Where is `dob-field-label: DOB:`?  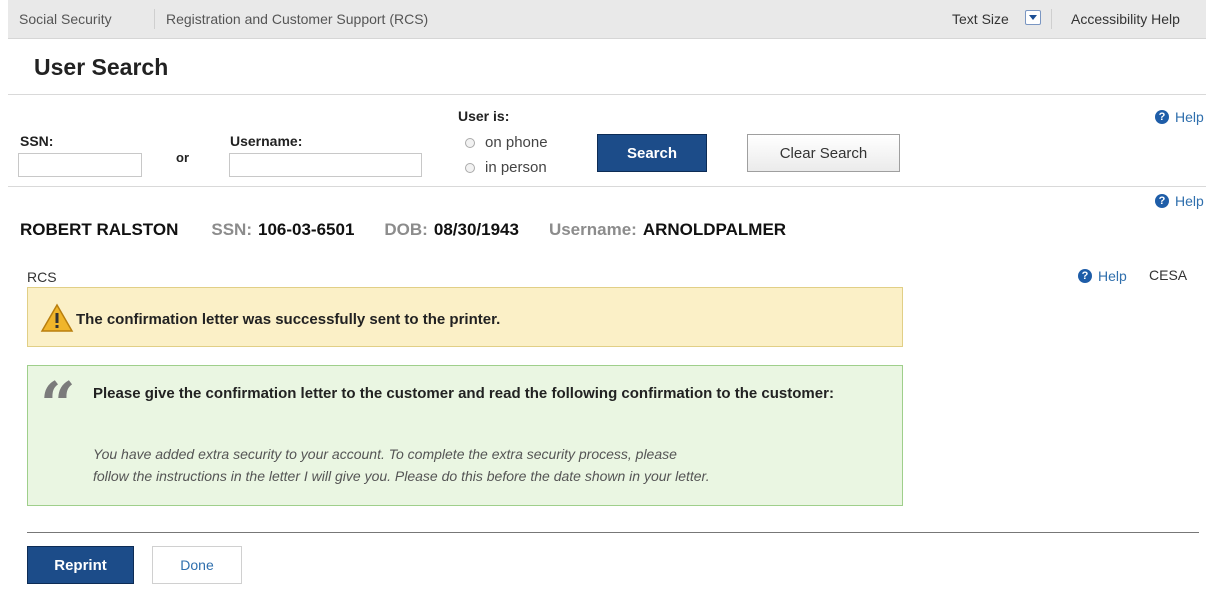 dob-field-label: DOB: is located at coordinates (406, 229).